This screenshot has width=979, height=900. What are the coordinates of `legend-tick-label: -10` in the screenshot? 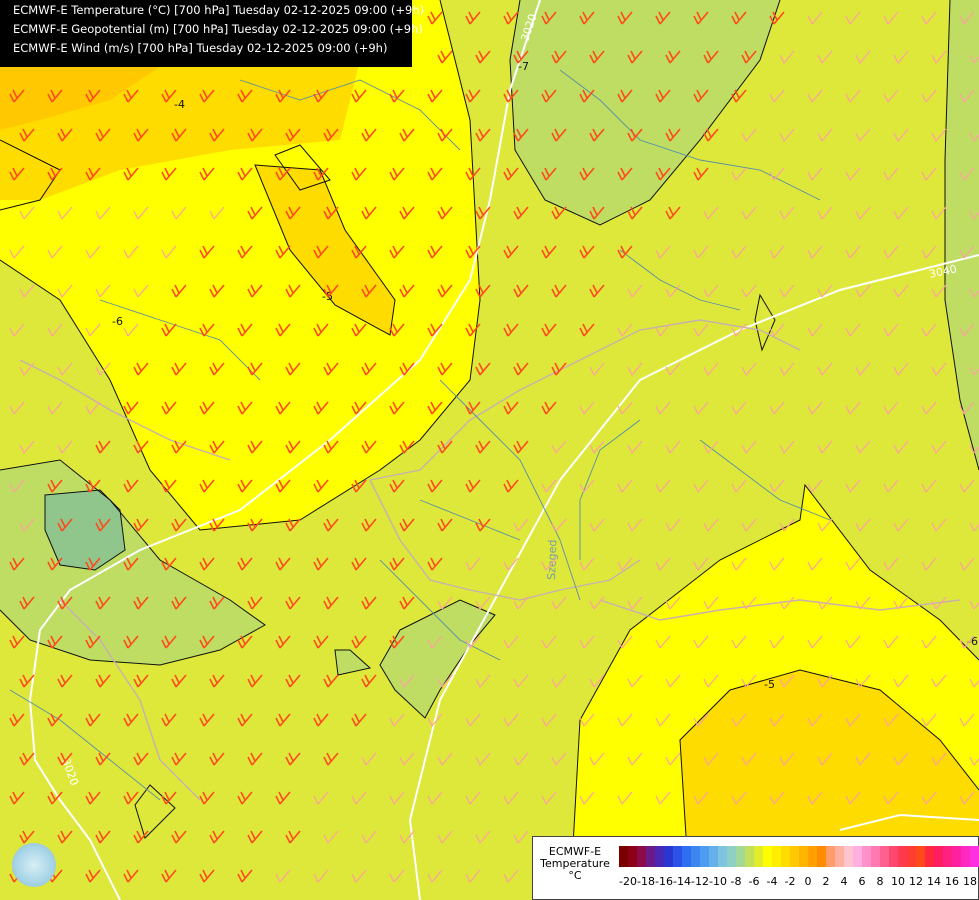 It's located at (718, 881).